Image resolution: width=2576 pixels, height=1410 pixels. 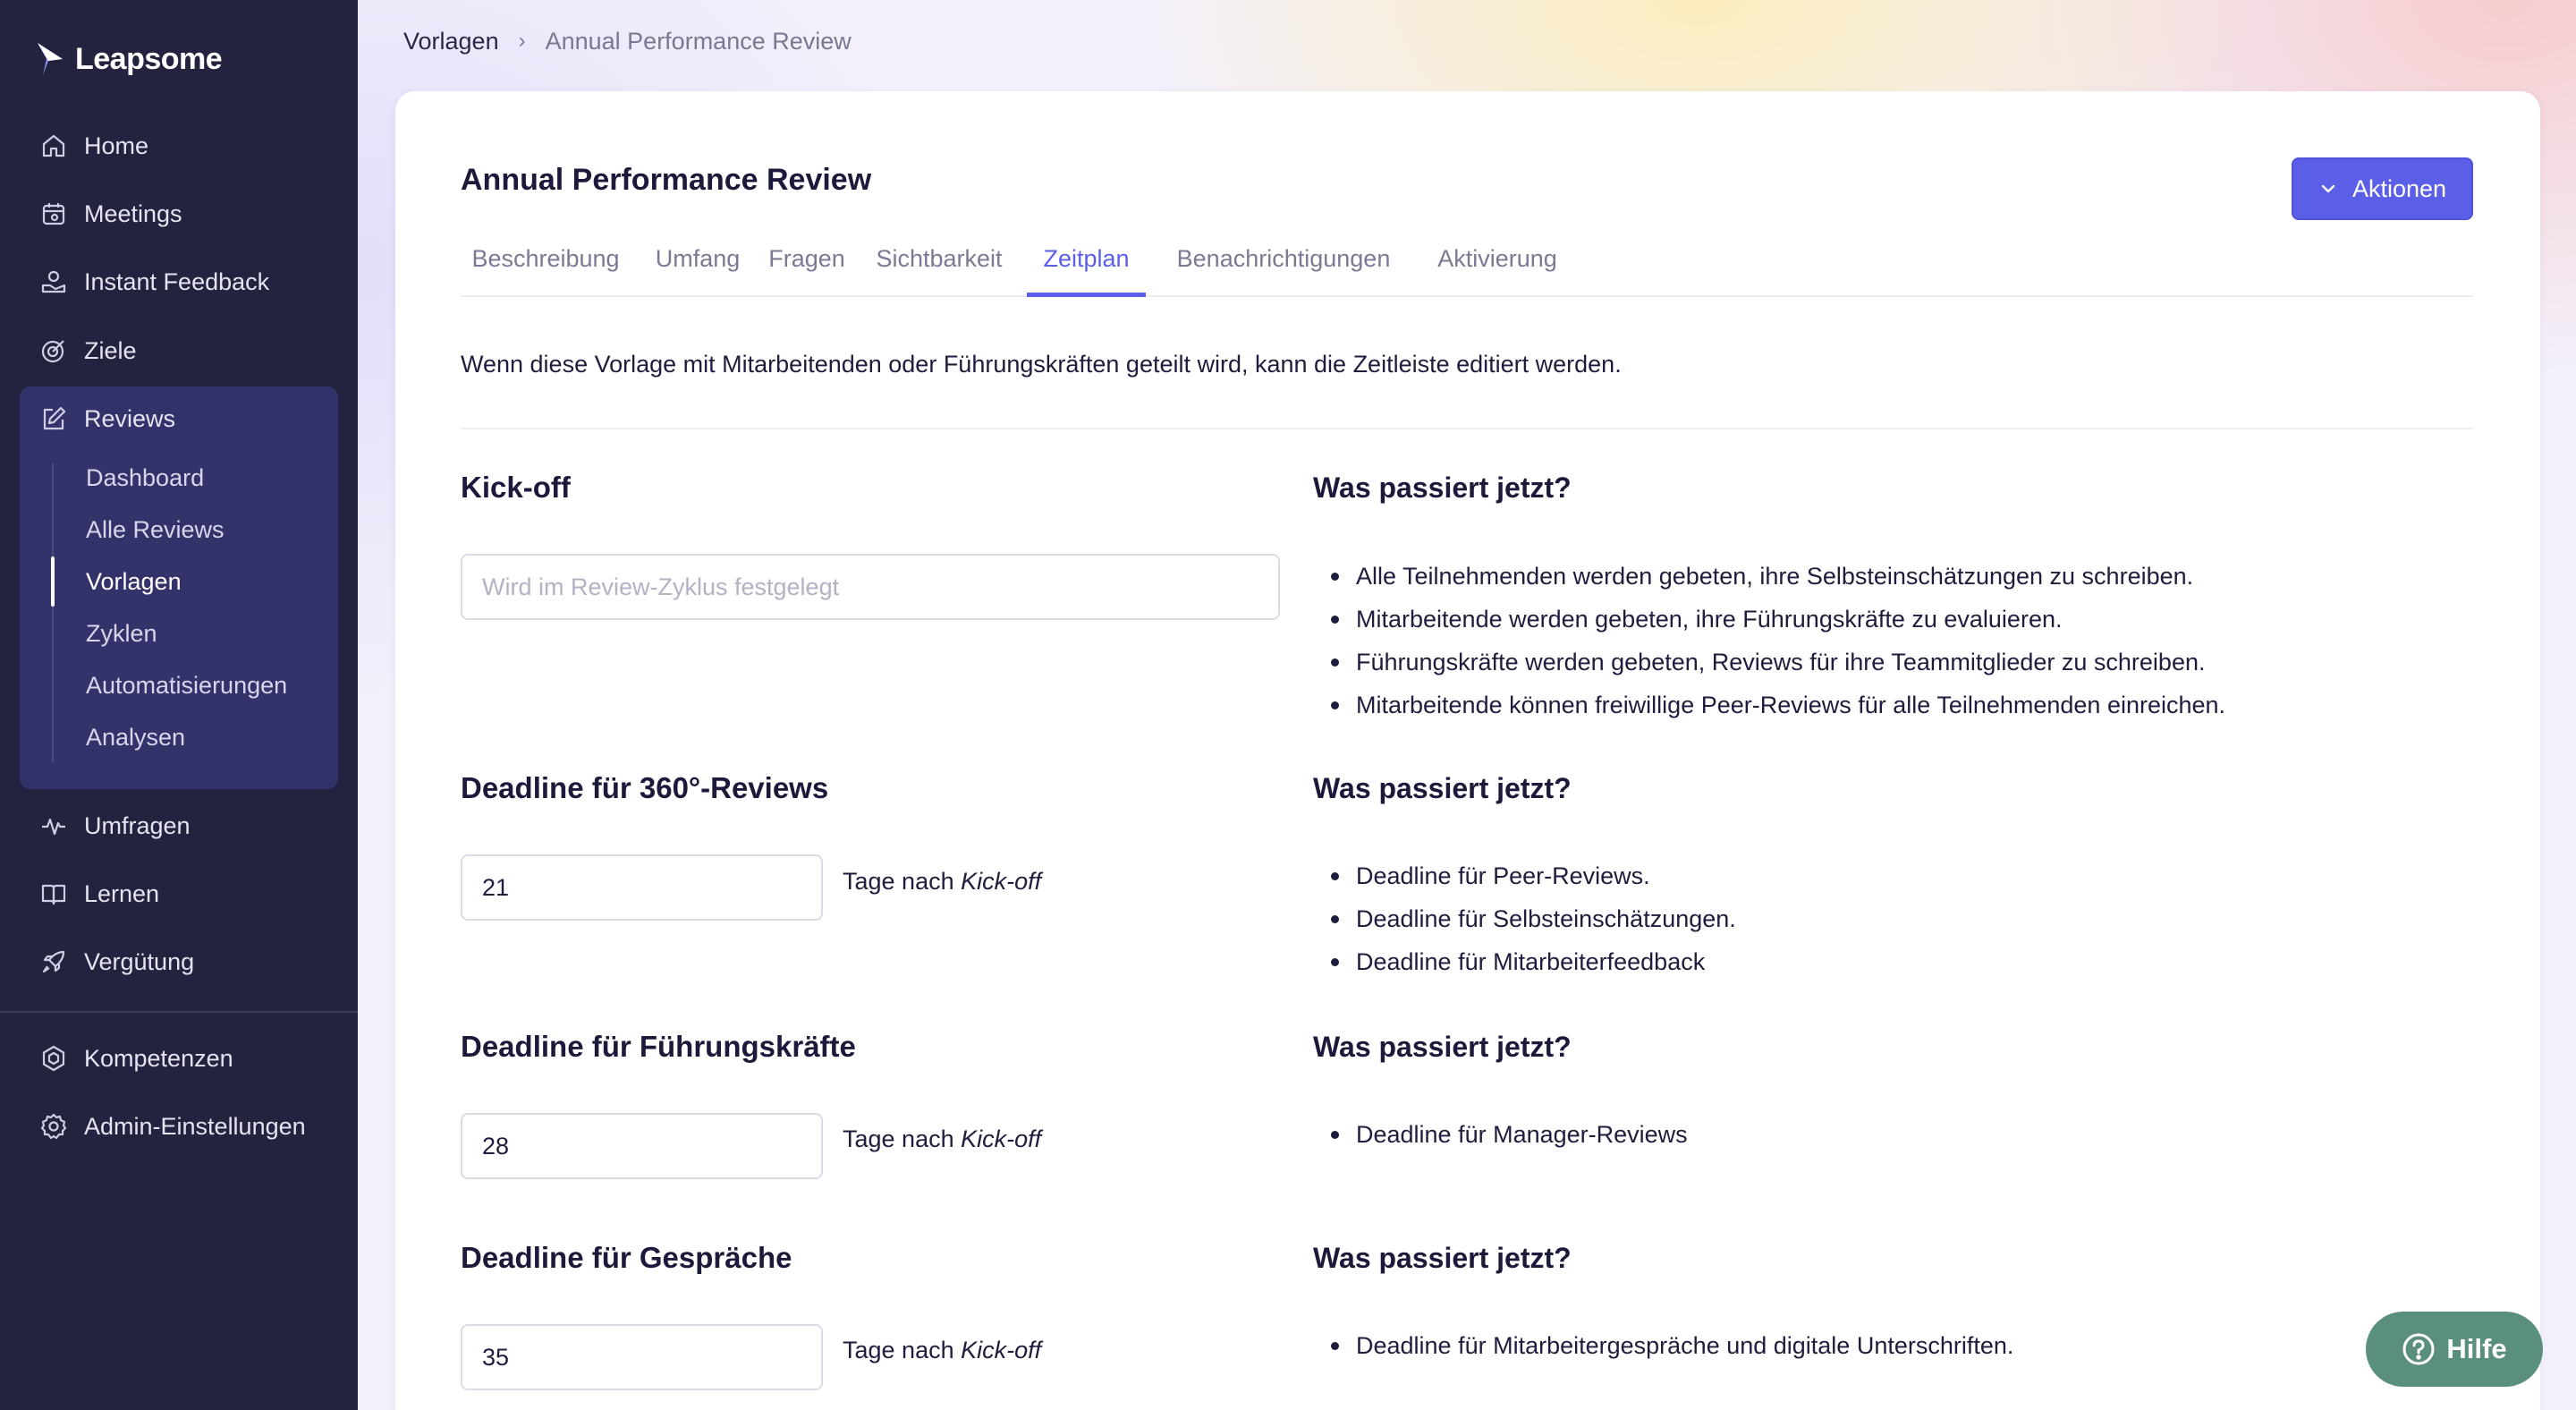 I want to click on sidebar-item-label: Ziele, so click(x=110, y=350).